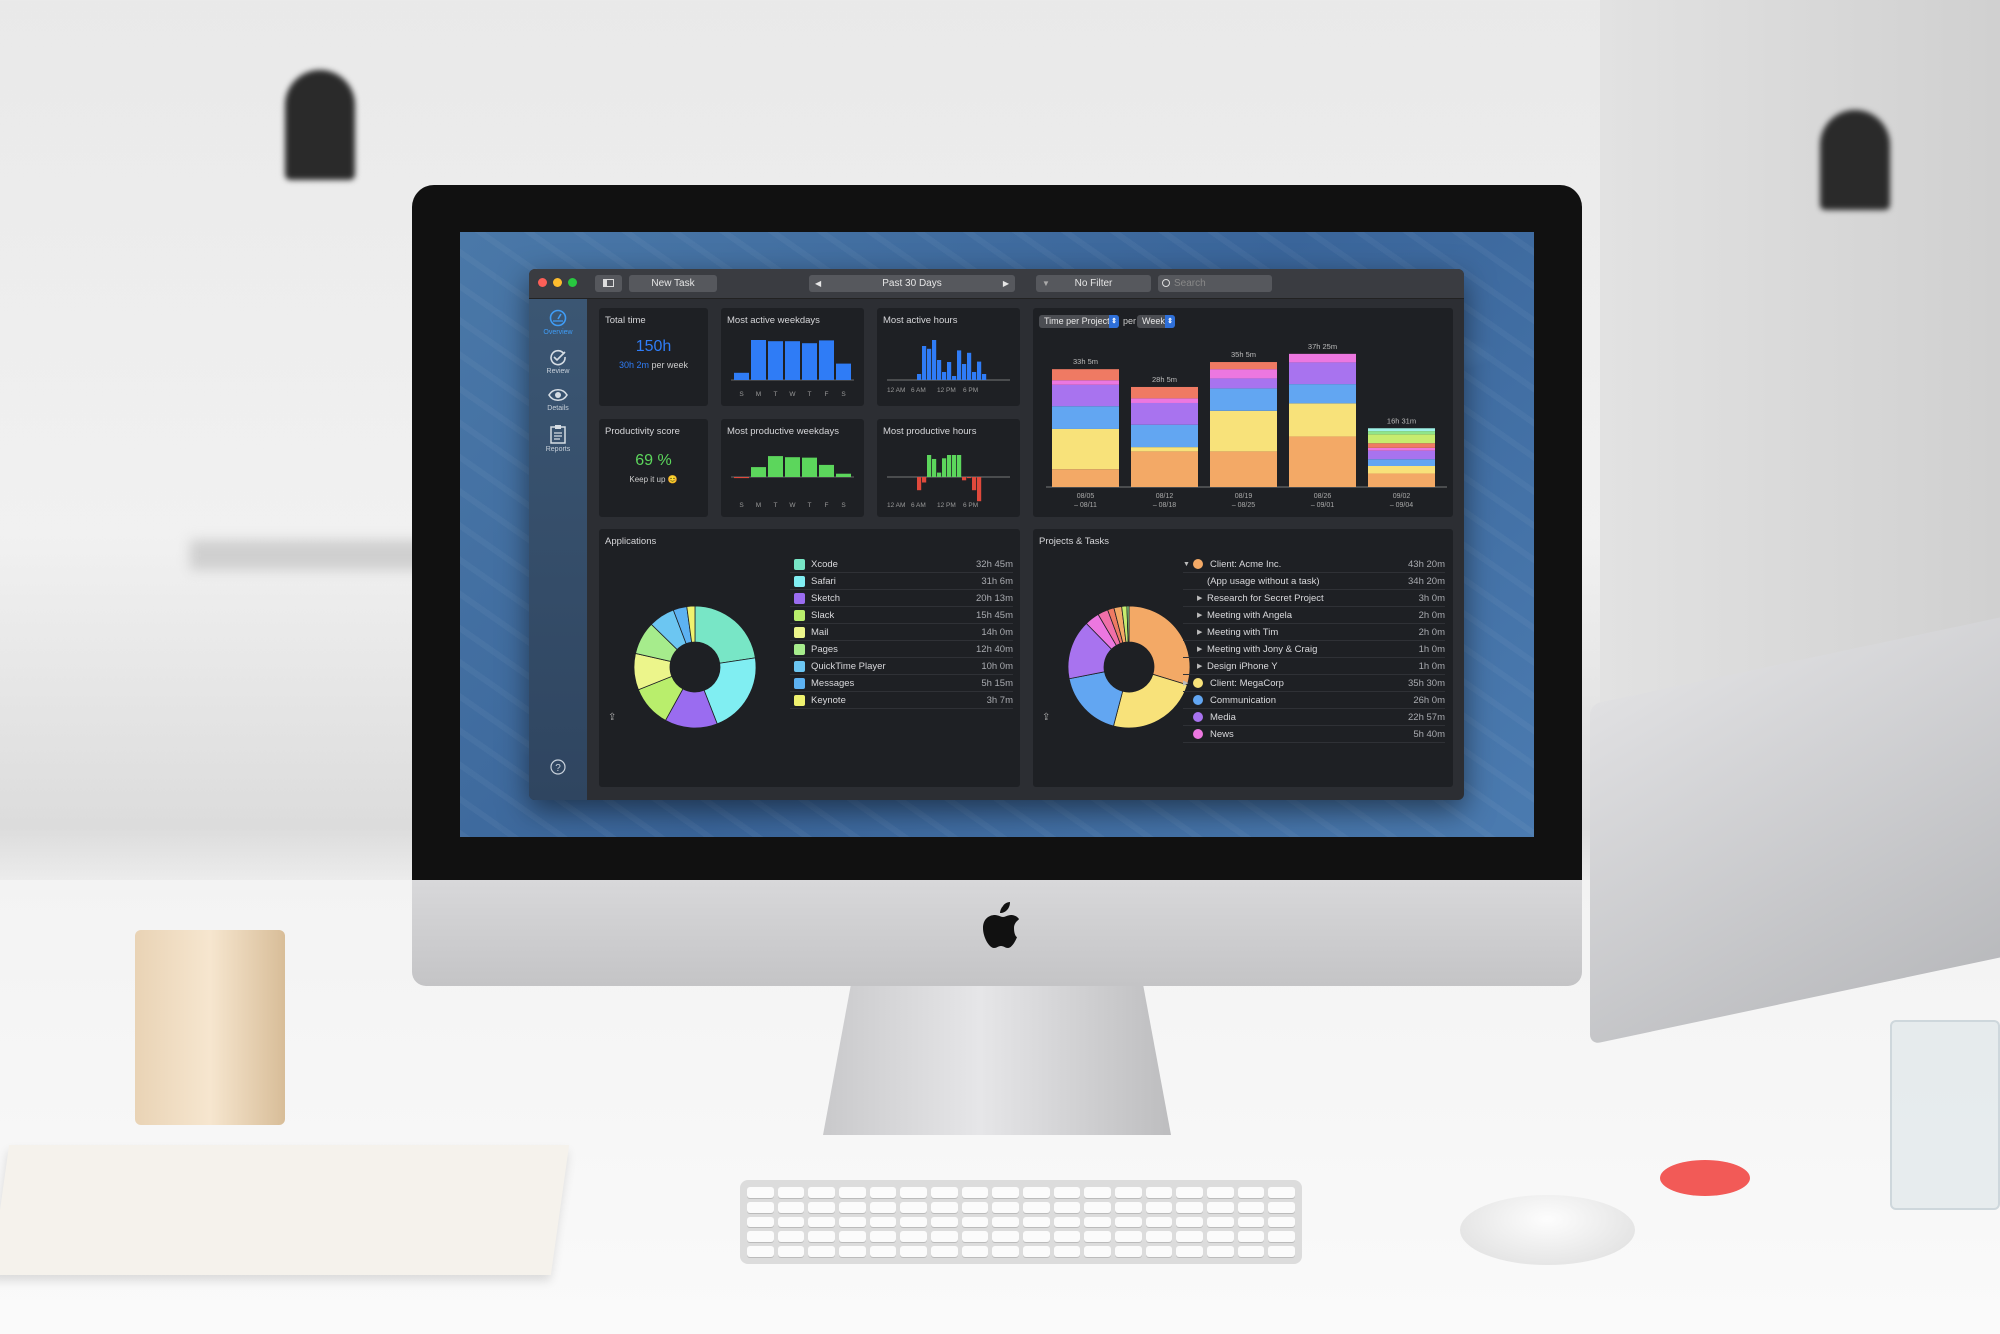 The image size is (2000, 1334). I want to click on app-name: QuickTime Player, so click(848, 666).